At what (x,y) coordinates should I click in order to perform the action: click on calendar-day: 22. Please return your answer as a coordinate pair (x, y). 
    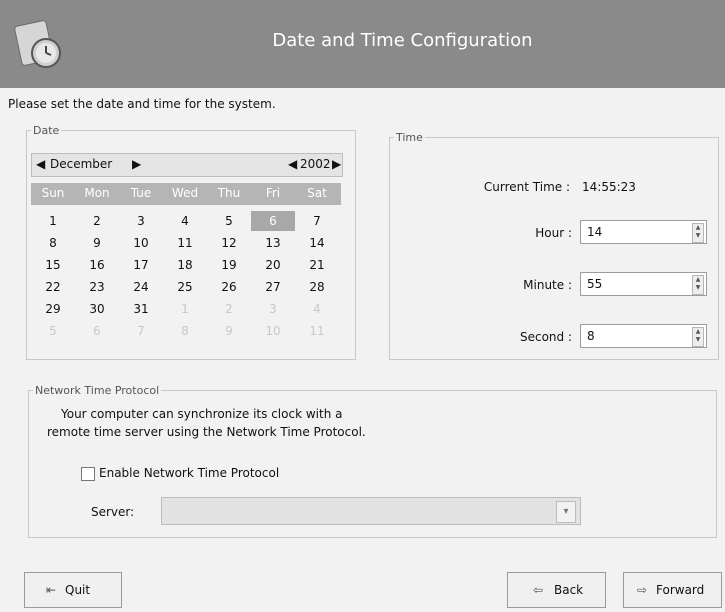
    Looking at the image, I should click on (53, 287).